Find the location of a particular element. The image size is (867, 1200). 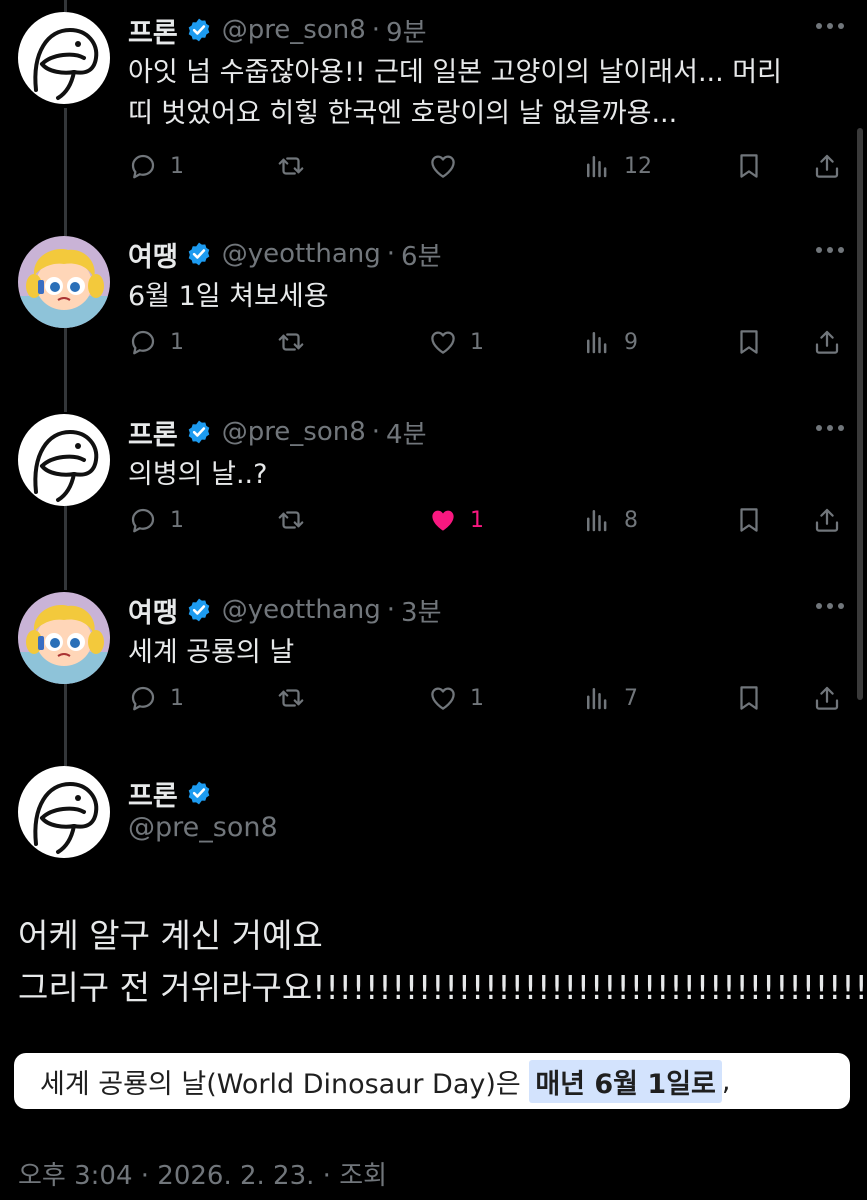

like-count: 1 is located at coordinates (477, 698).